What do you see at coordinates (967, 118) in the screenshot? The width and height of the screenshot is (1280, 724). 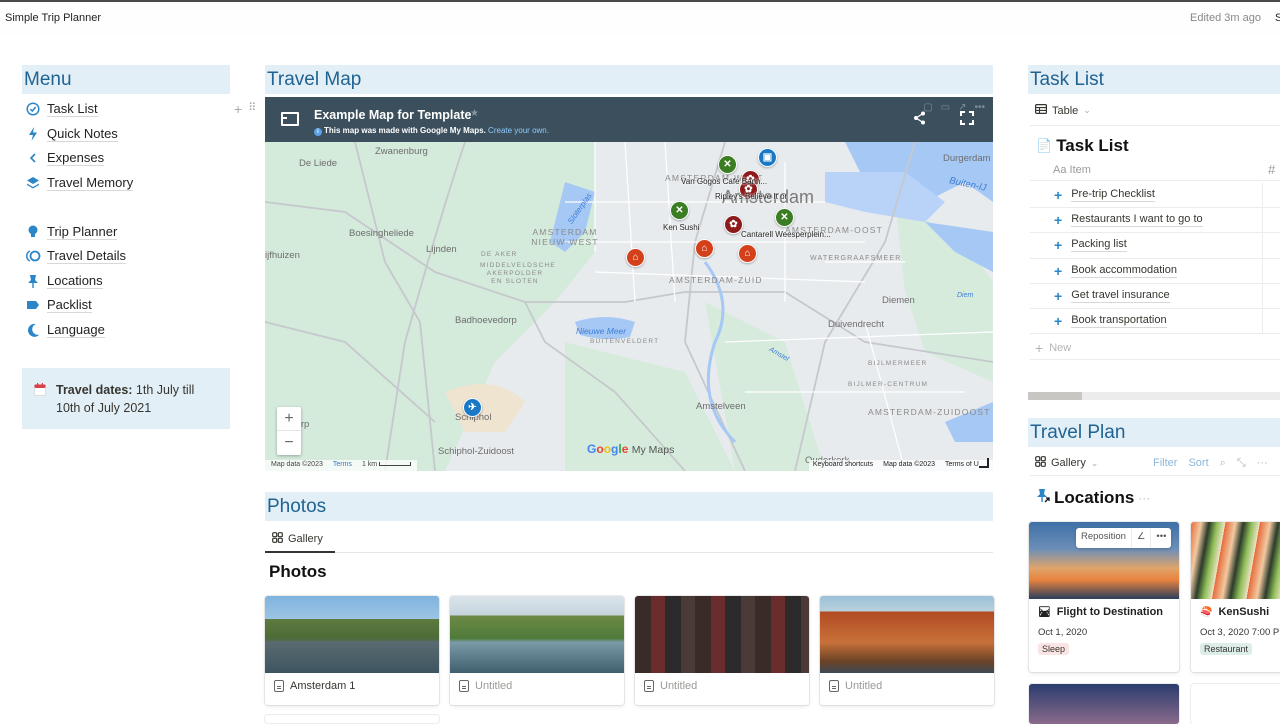 I see `fullscreen-icon` at bounding box center [967, 118].